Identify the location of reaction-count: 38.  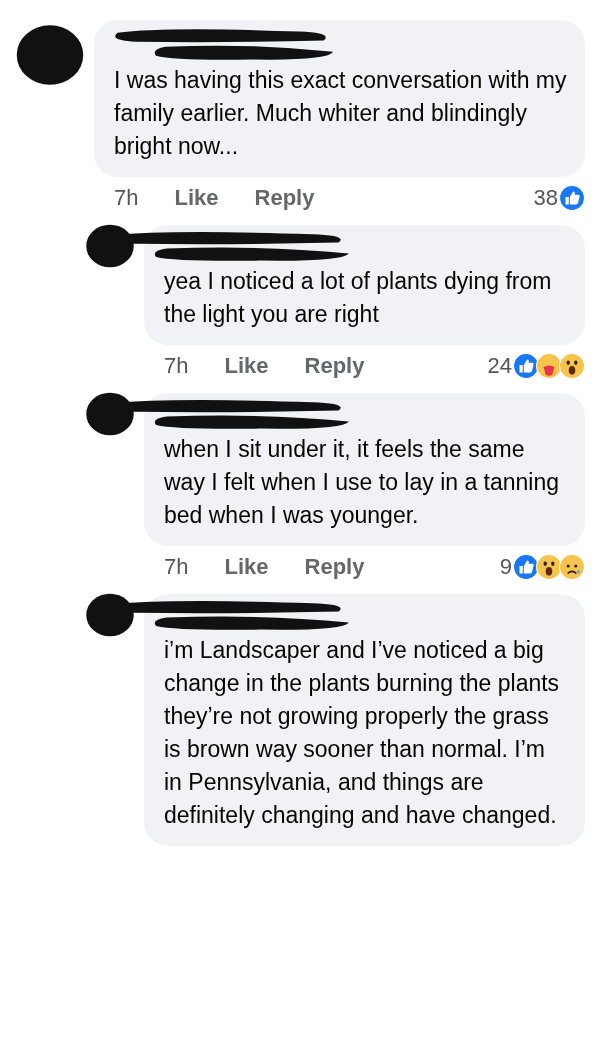
(545, 198).